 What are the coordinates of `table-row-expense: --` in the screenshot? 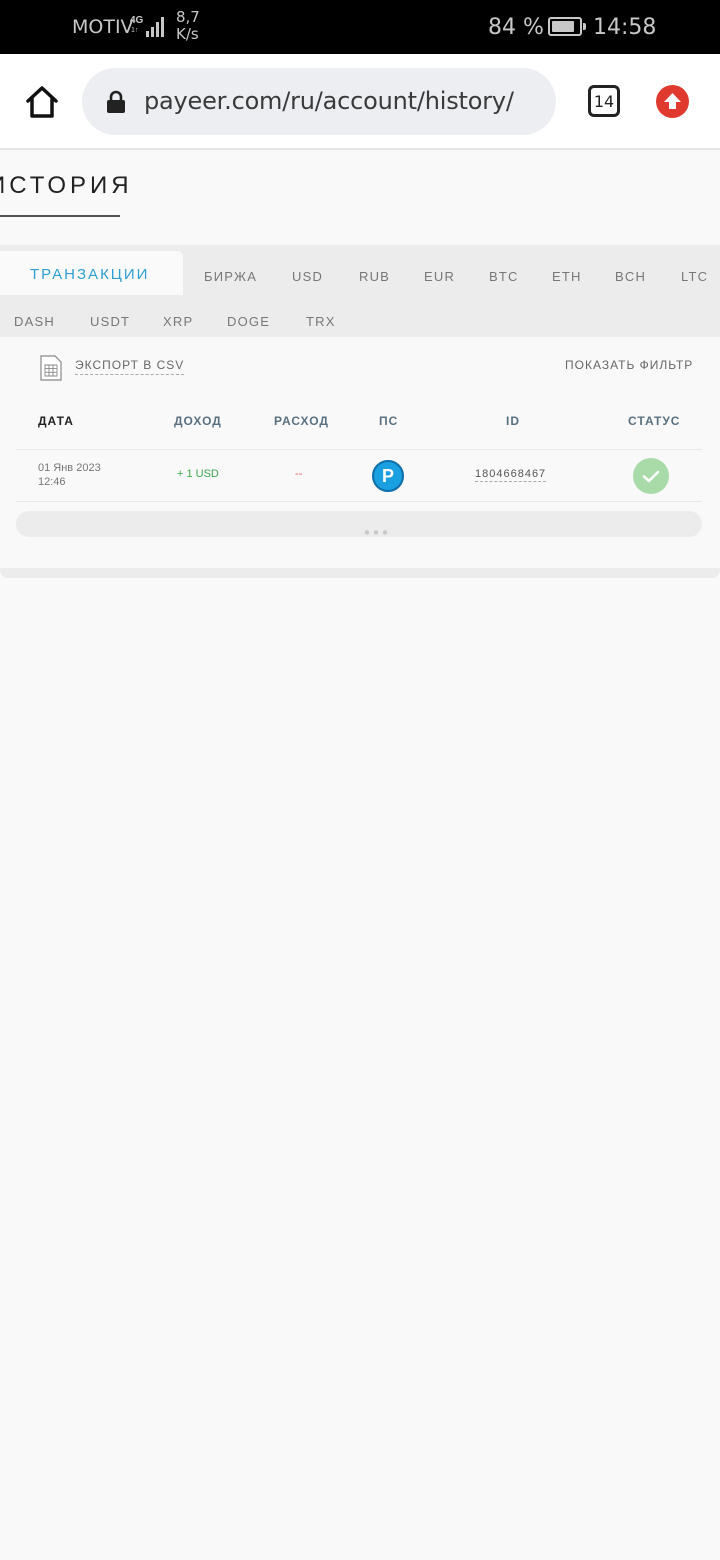 It's located at (299, 474).